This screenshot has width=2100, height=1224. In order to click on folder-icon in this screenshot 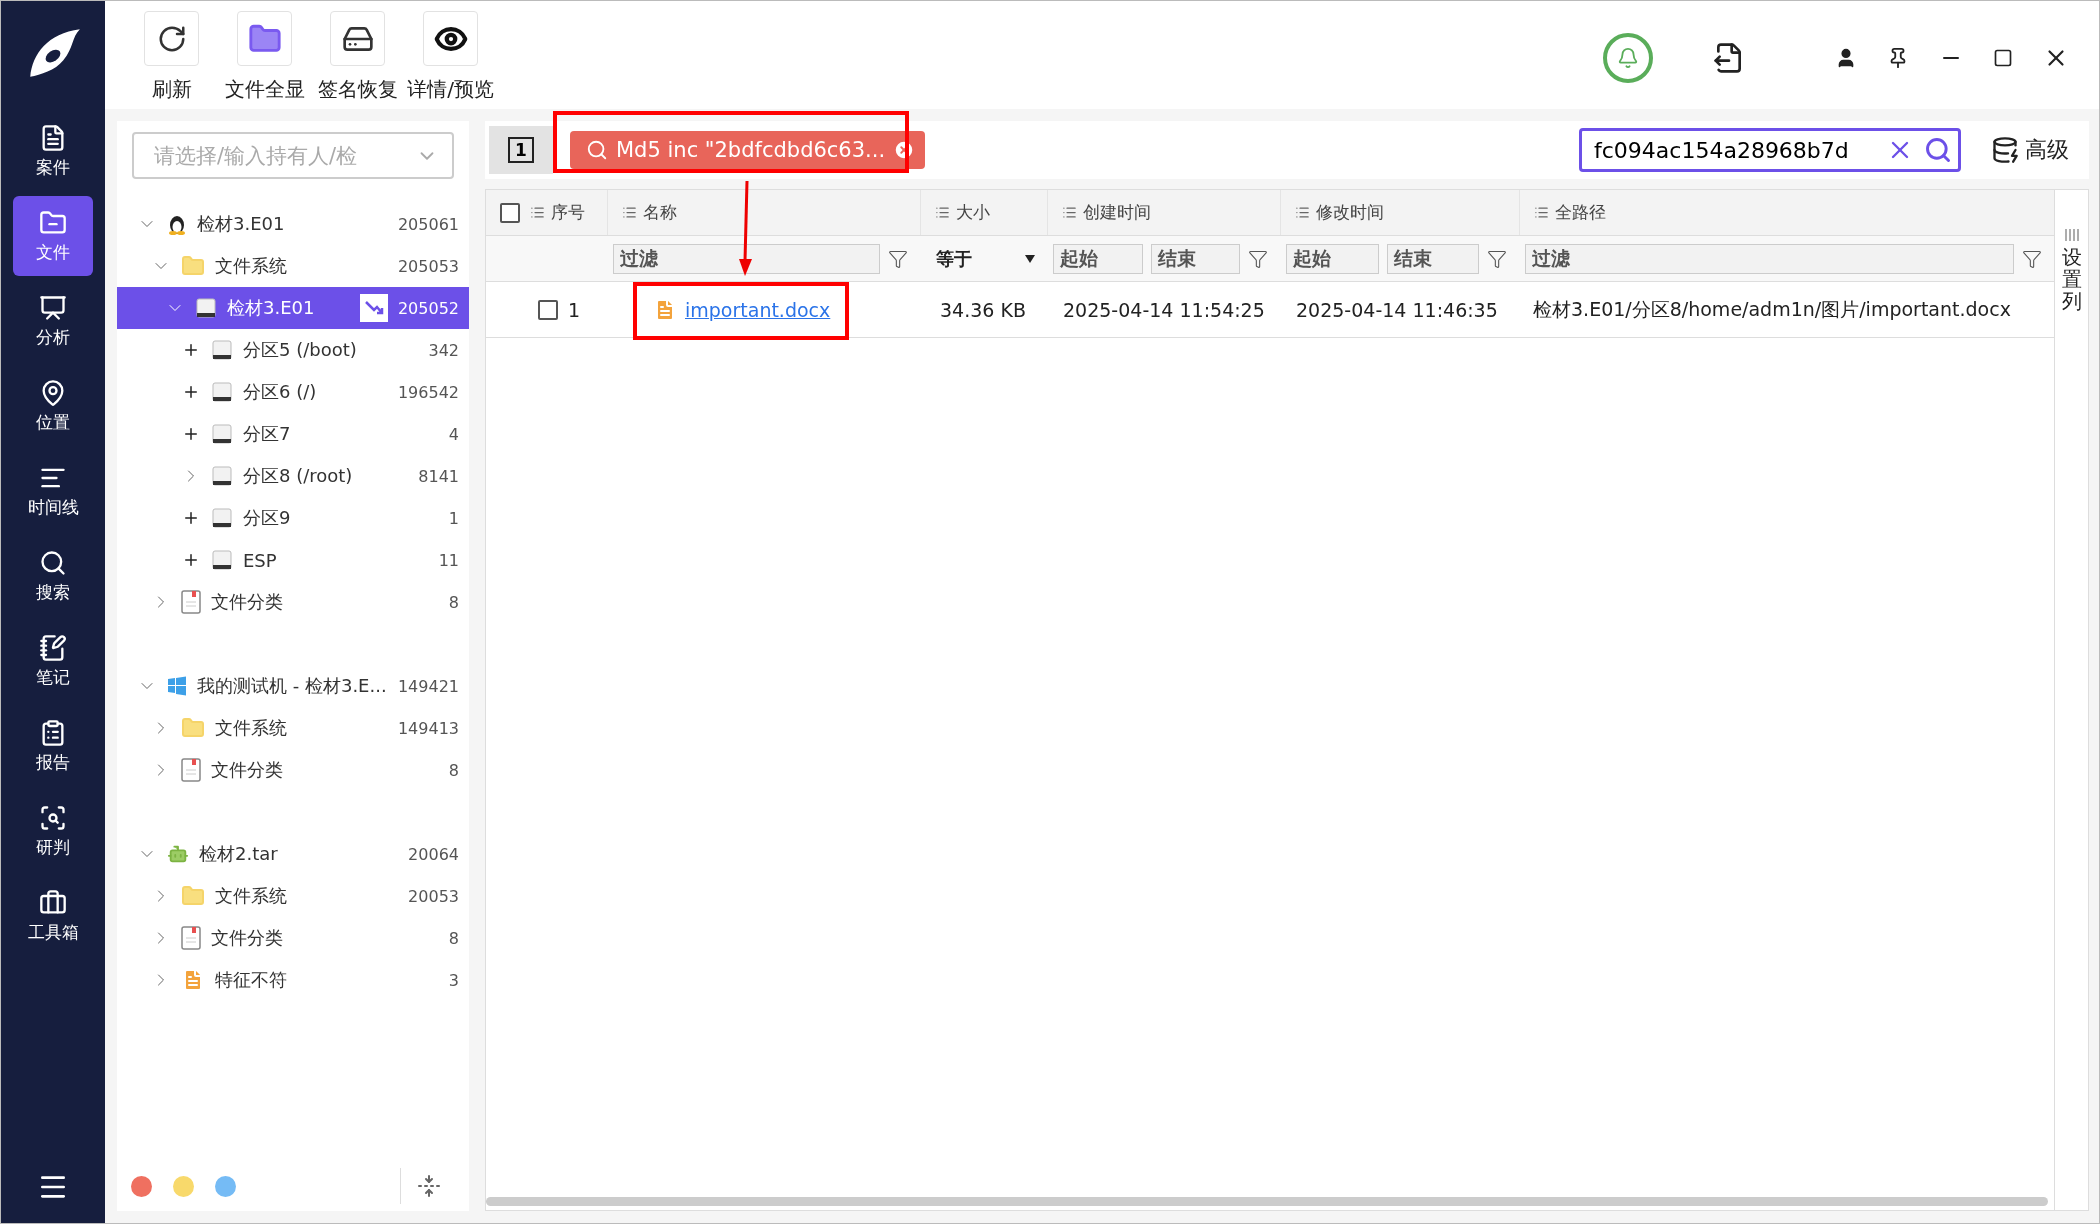, I will do `click(193, 266)`.